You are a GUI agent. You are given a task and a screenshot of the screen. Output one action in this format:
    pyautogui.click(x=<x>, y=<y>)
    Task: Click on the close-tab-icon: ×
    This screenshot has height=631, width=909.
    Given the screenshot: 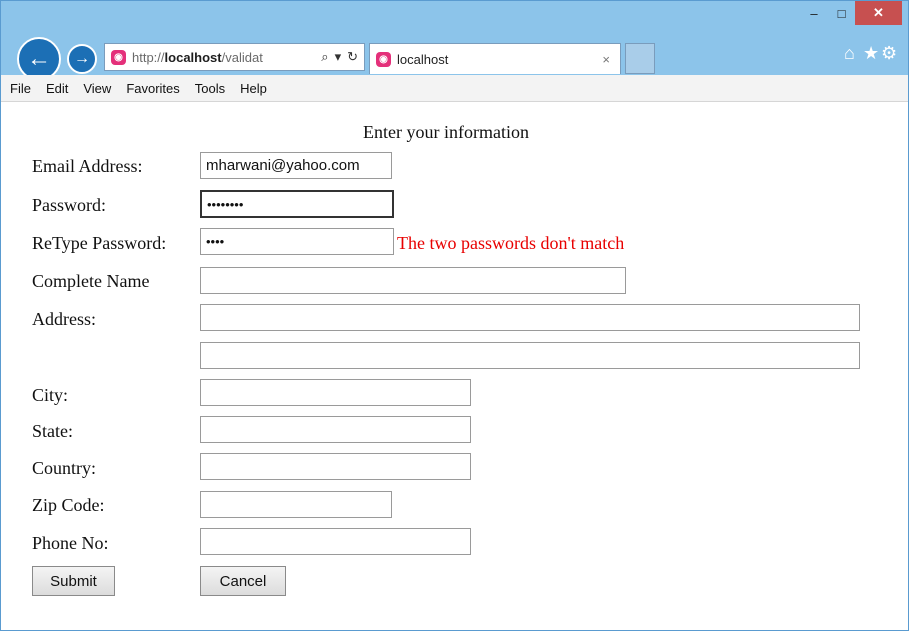 What is the action you would take?
    pyautogui.click(x=606, y=59)
    